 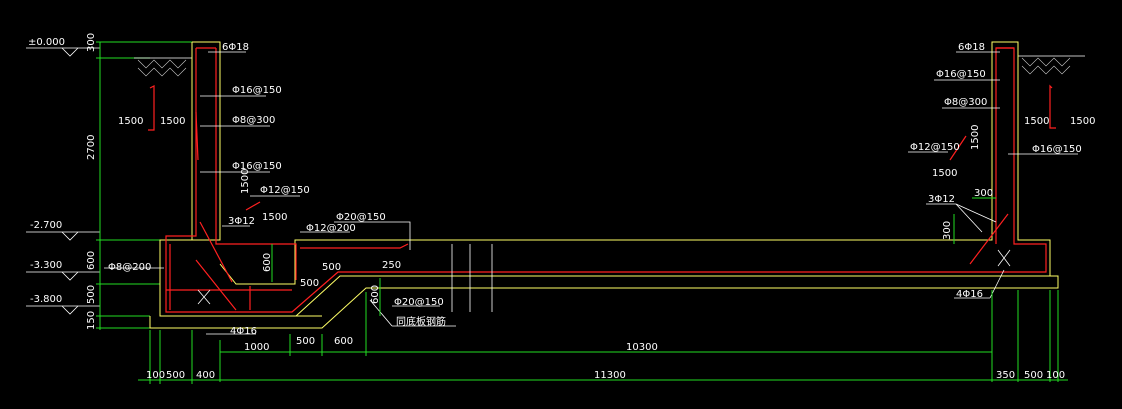 What do you see at coordinates (1051, 65) in the screenshot?
I see `soil-hatch-right` at bounding box center [1051, 65].